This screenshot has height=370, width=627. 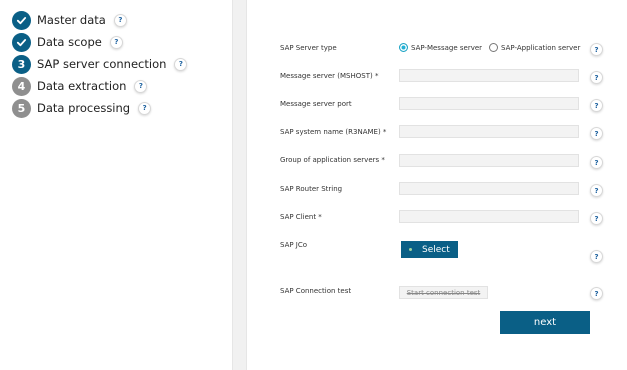 I want to click on step-data-processing: 5 Data processing ?, so click(x=82, y=108).